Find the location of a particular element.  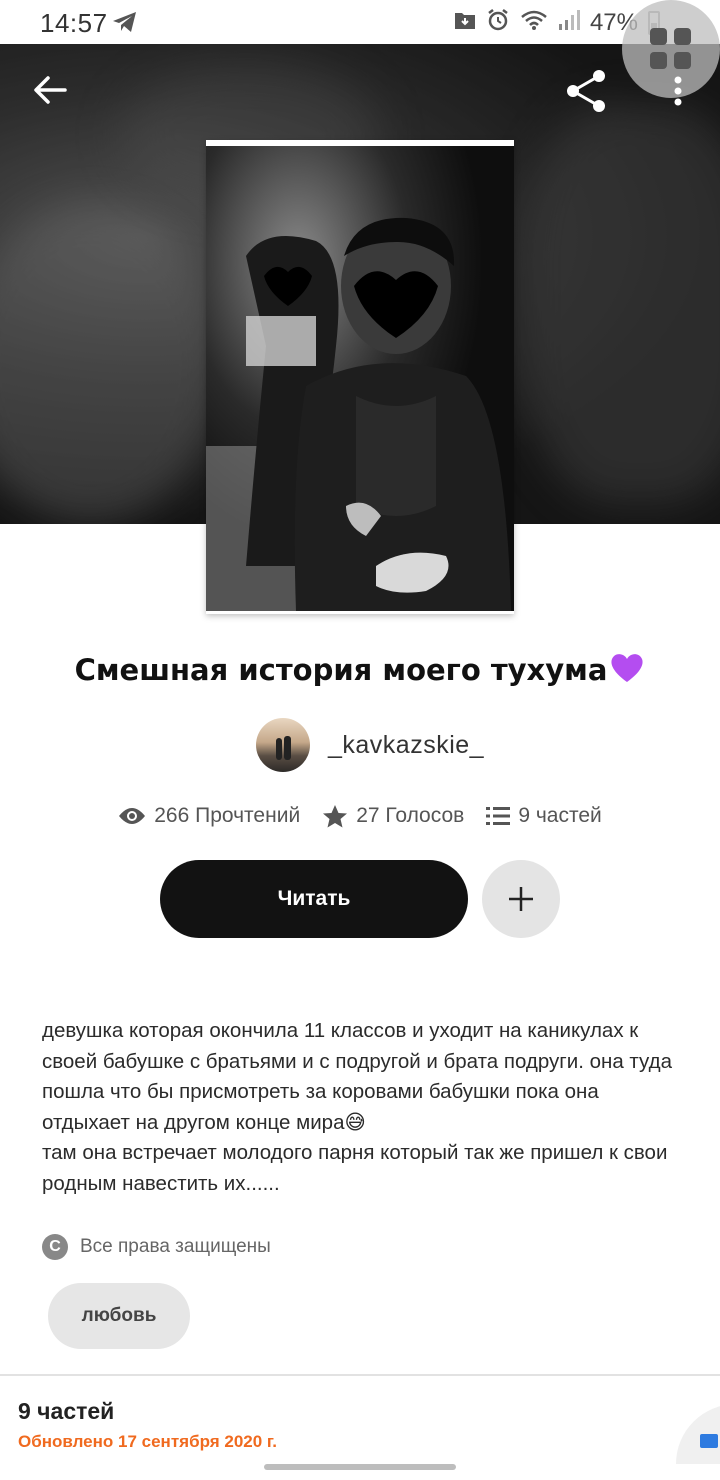

reads-stat: 266 Прочтений is located at coordinates (209, 816).